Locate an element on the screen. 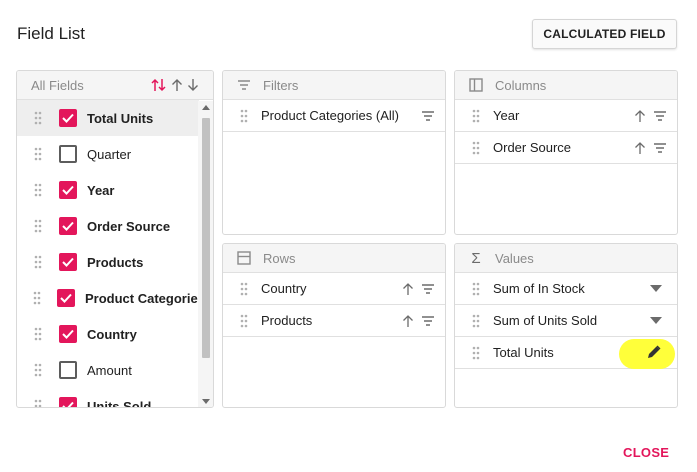 The height and width of the screenshot is (472, 697). field-list-item: Quarter is located at coordinates (108, 154).